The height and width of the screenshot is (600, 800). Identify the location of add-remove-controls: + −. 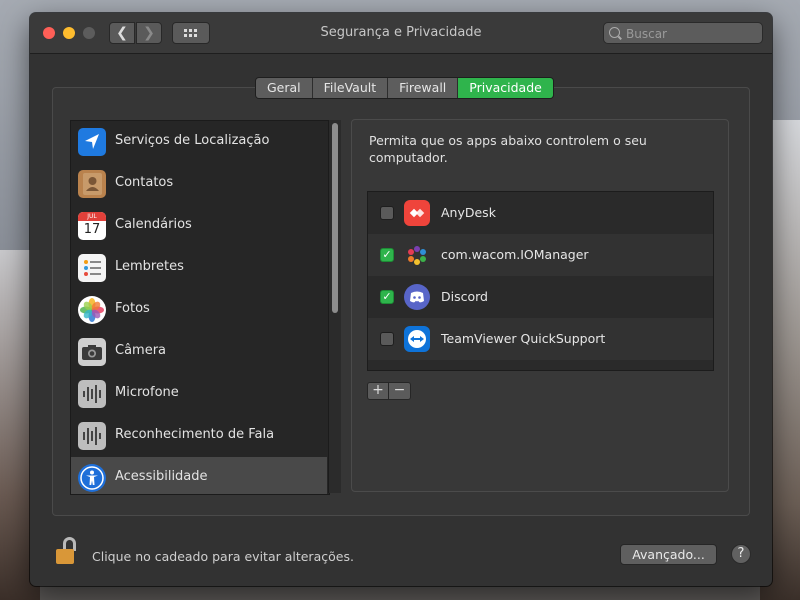
(389, 391).